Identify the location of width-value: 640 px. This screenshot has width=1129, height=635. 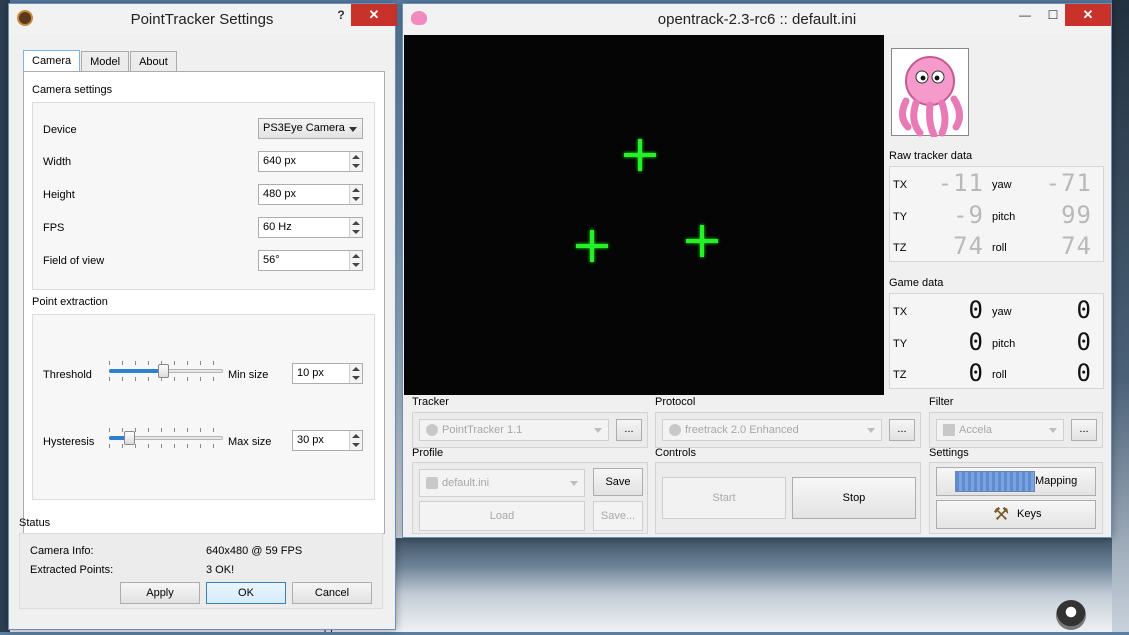
(280, 161).